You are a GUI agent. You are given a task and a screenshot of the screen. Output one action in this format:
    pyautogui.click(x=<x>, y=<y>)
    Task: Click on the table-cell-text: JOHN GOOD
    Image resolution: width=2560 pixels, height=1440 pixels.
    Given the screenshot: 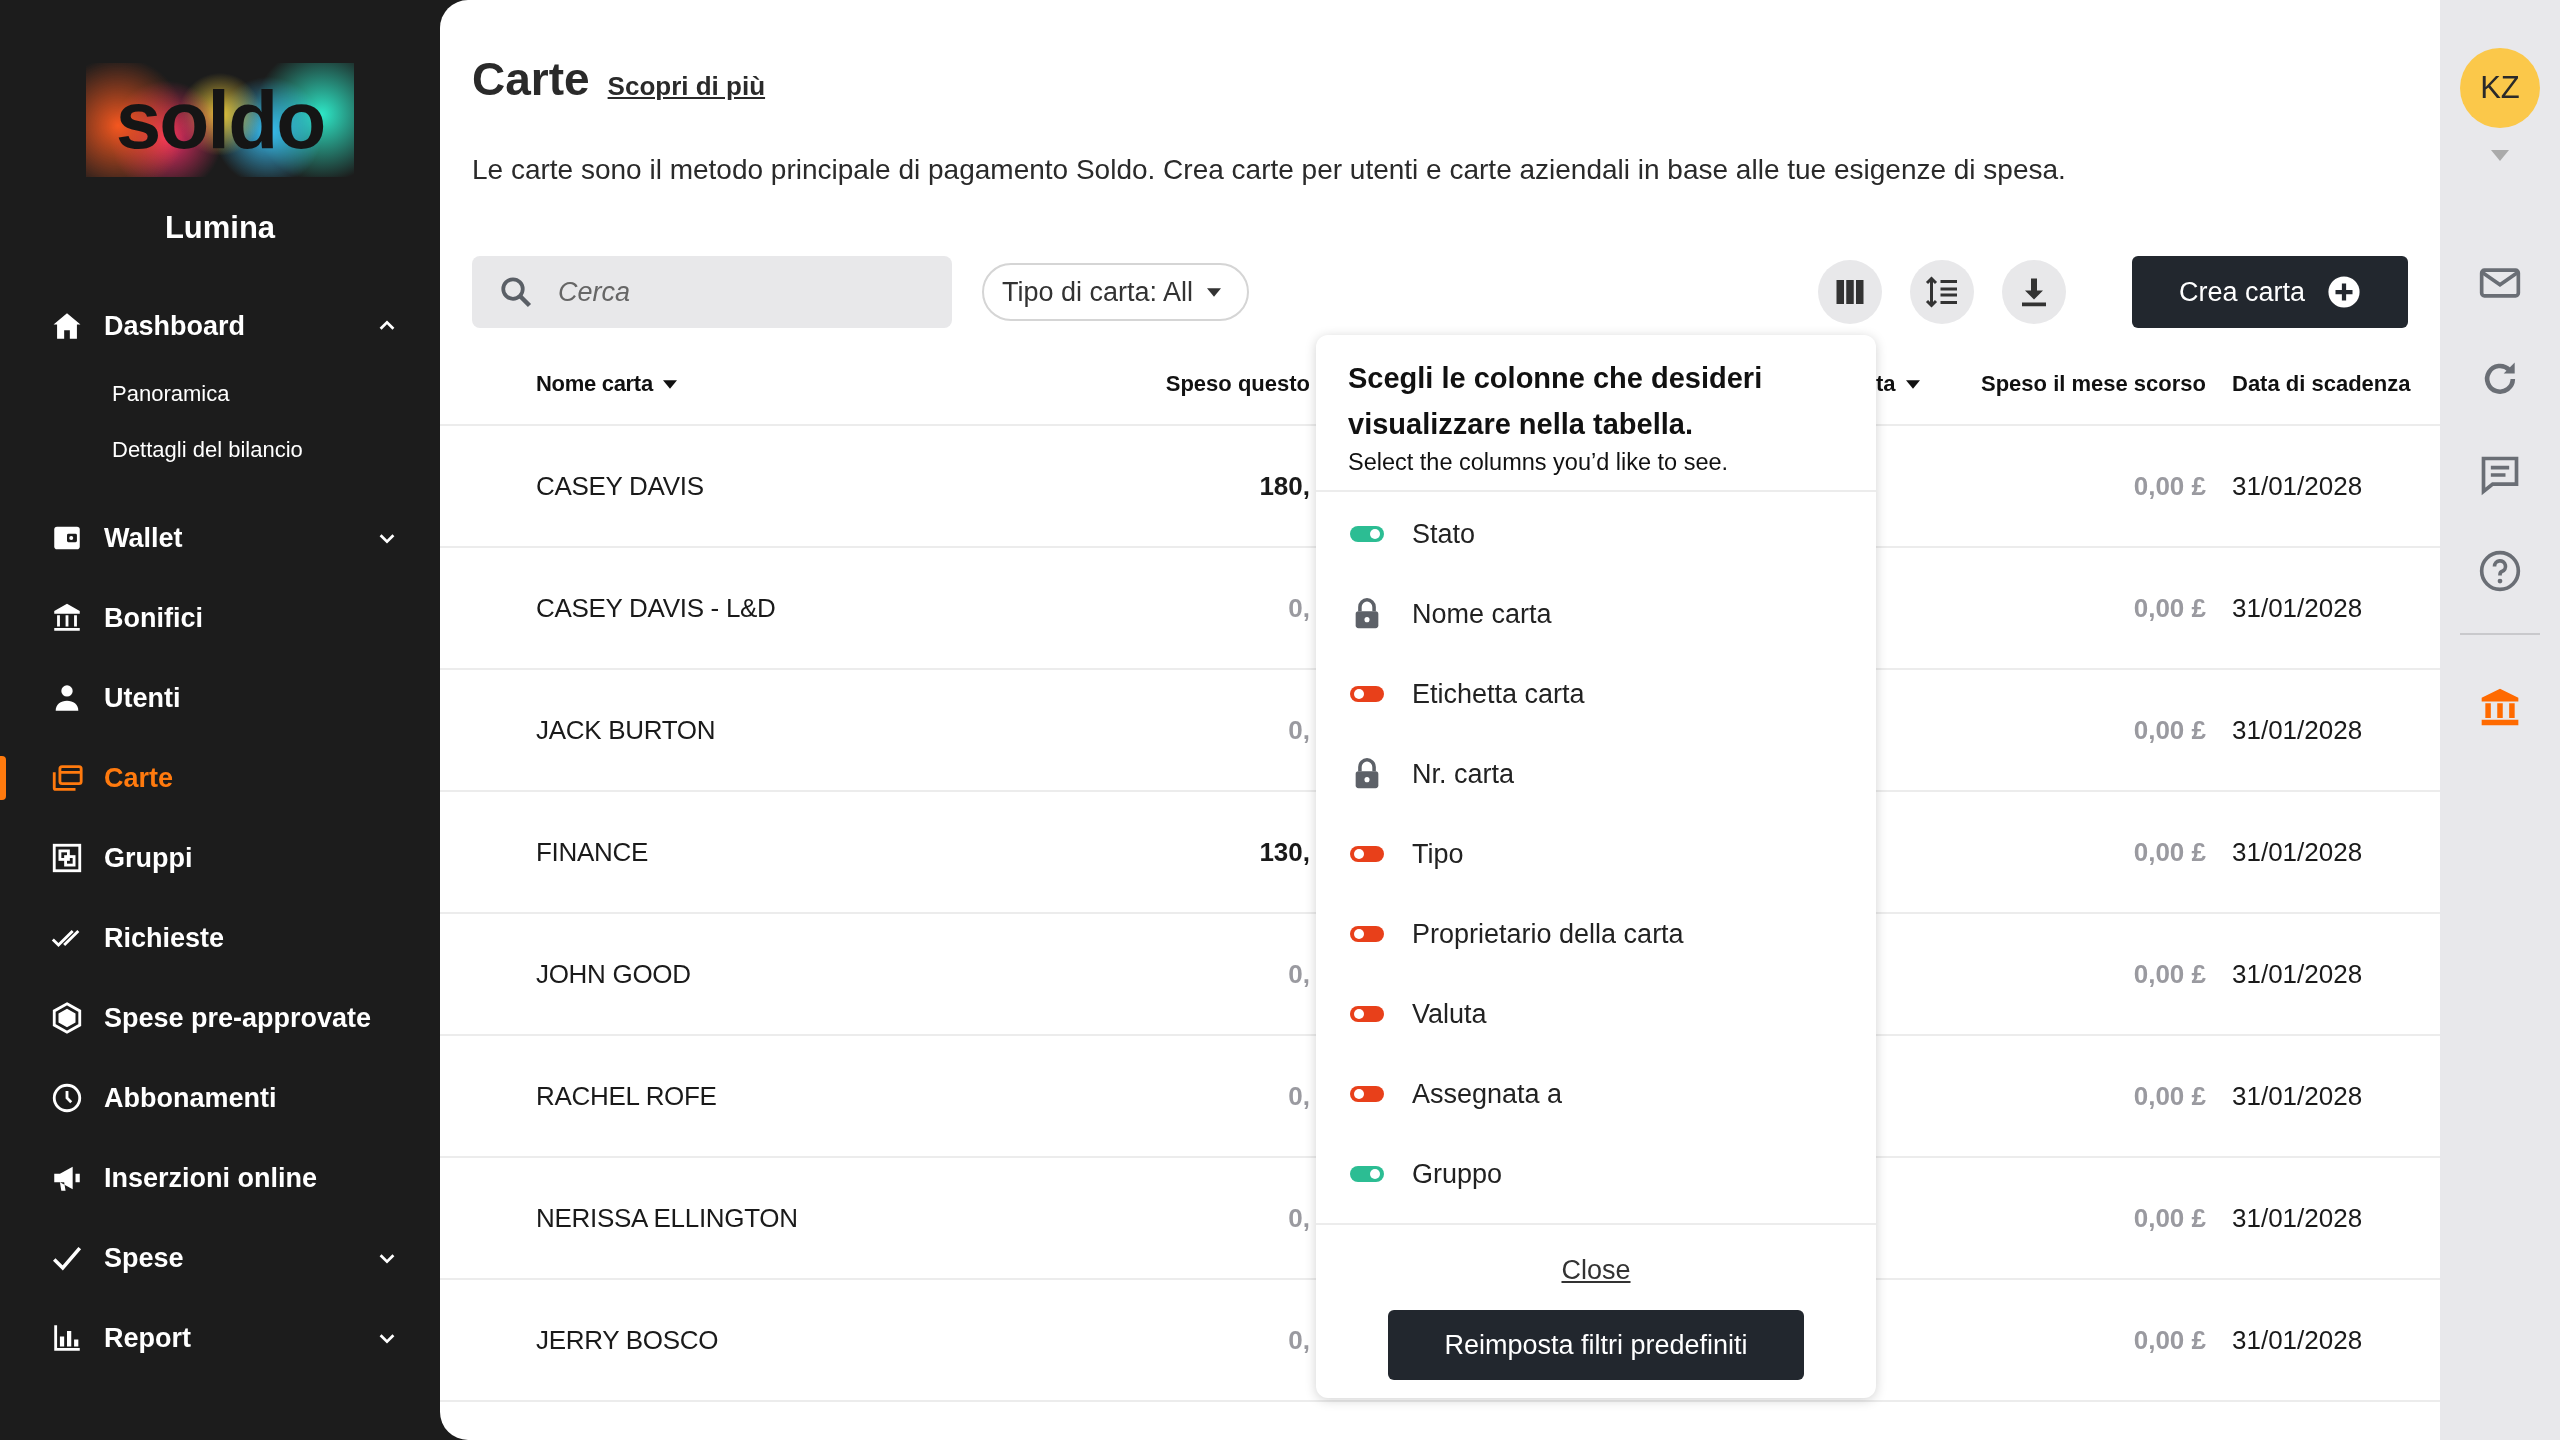 What is the action you would take?
    pyautogui.click(x=614, y=974)
    